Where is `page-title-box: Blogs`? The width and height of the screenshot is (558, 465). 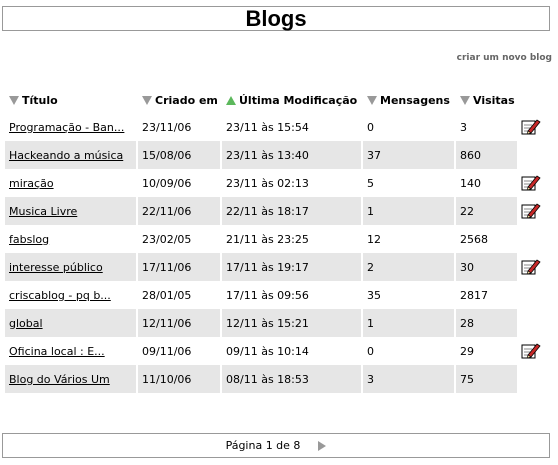 page-title-box: Blogs is located at coordinates (276, 18).